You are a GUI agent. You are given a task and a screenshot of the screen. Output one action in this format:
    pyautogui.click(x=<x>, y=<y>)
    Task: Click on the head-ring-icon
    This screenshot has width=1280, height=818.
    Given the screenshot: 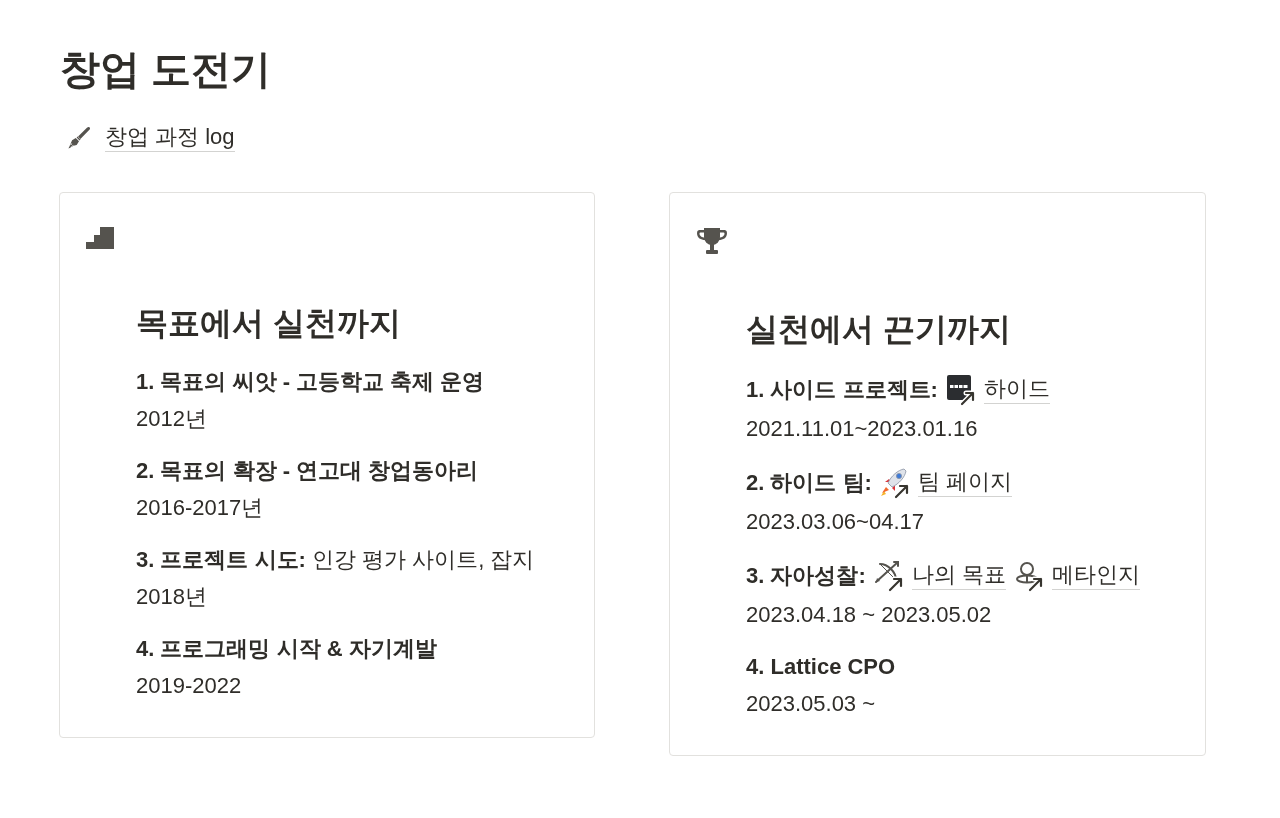 What is the action you would take?
    pyautogui.click(x=1028, y=575)
    